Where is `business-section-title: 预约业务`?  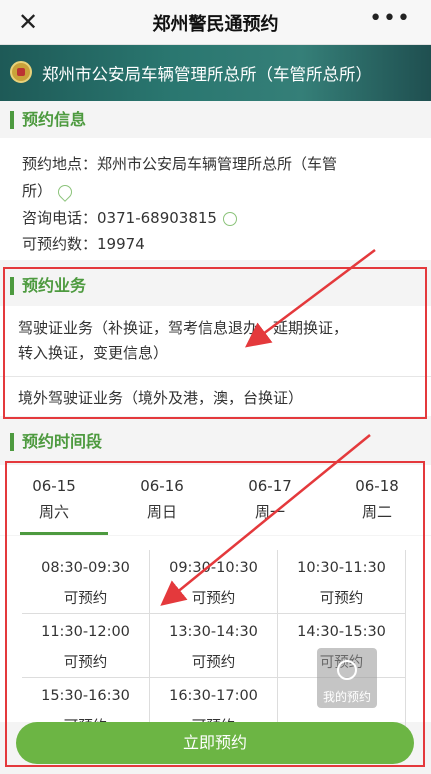 business-section-title: 预约业务 is located at coordinates (48, 286).